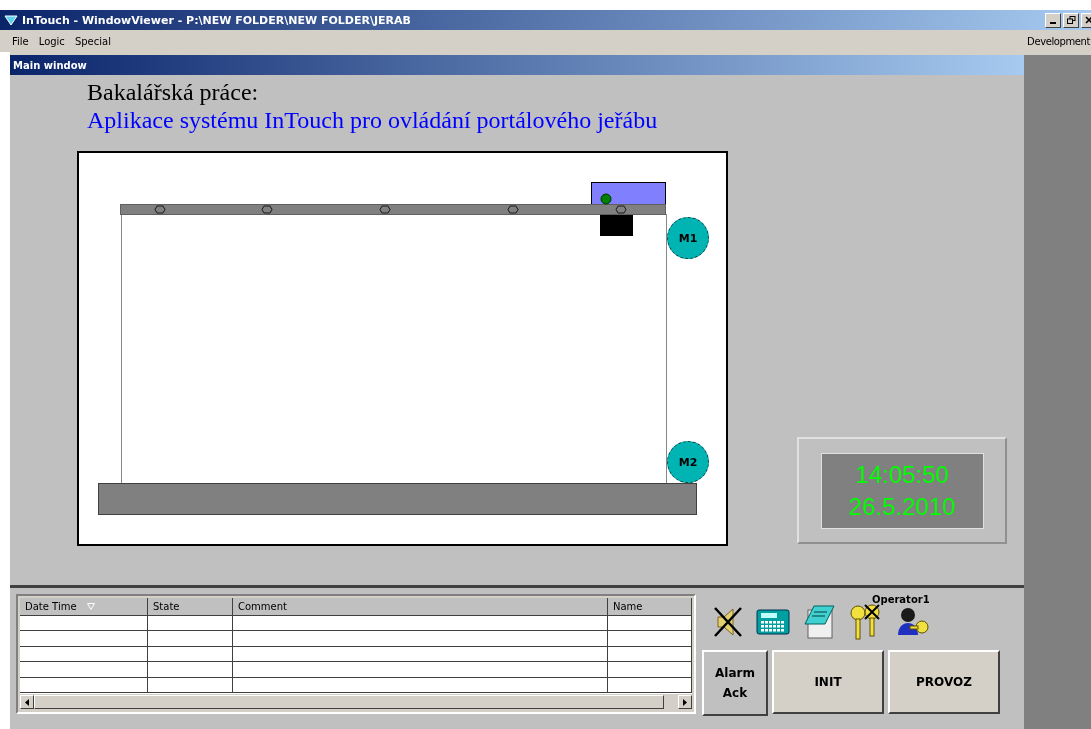 Image resolution: width=1091 pixels, height=729 pixels. I want to click on restore-button, so click(1071, 20).